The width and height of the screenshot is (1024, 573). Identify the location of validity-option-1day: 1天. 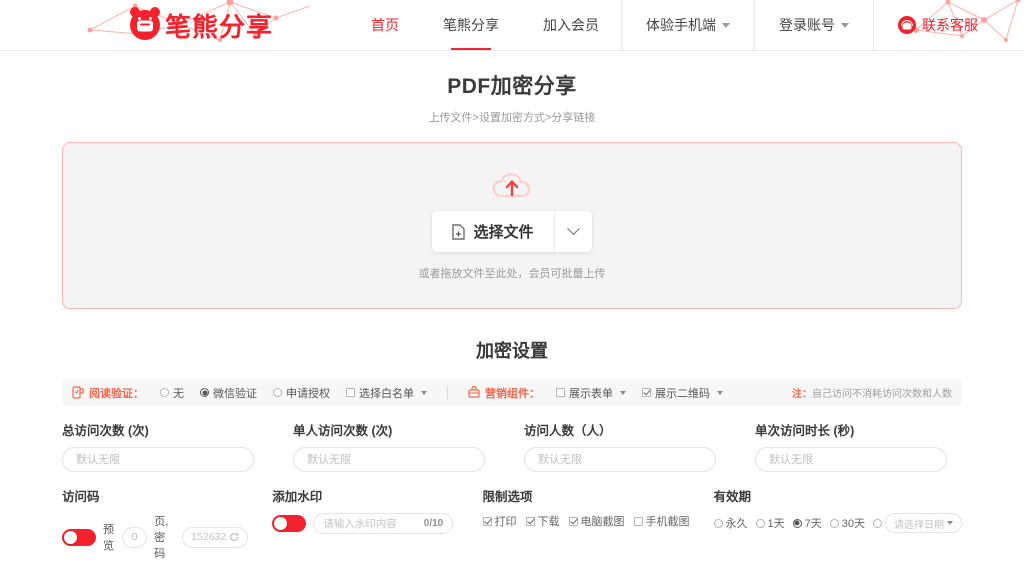
(770, 523).